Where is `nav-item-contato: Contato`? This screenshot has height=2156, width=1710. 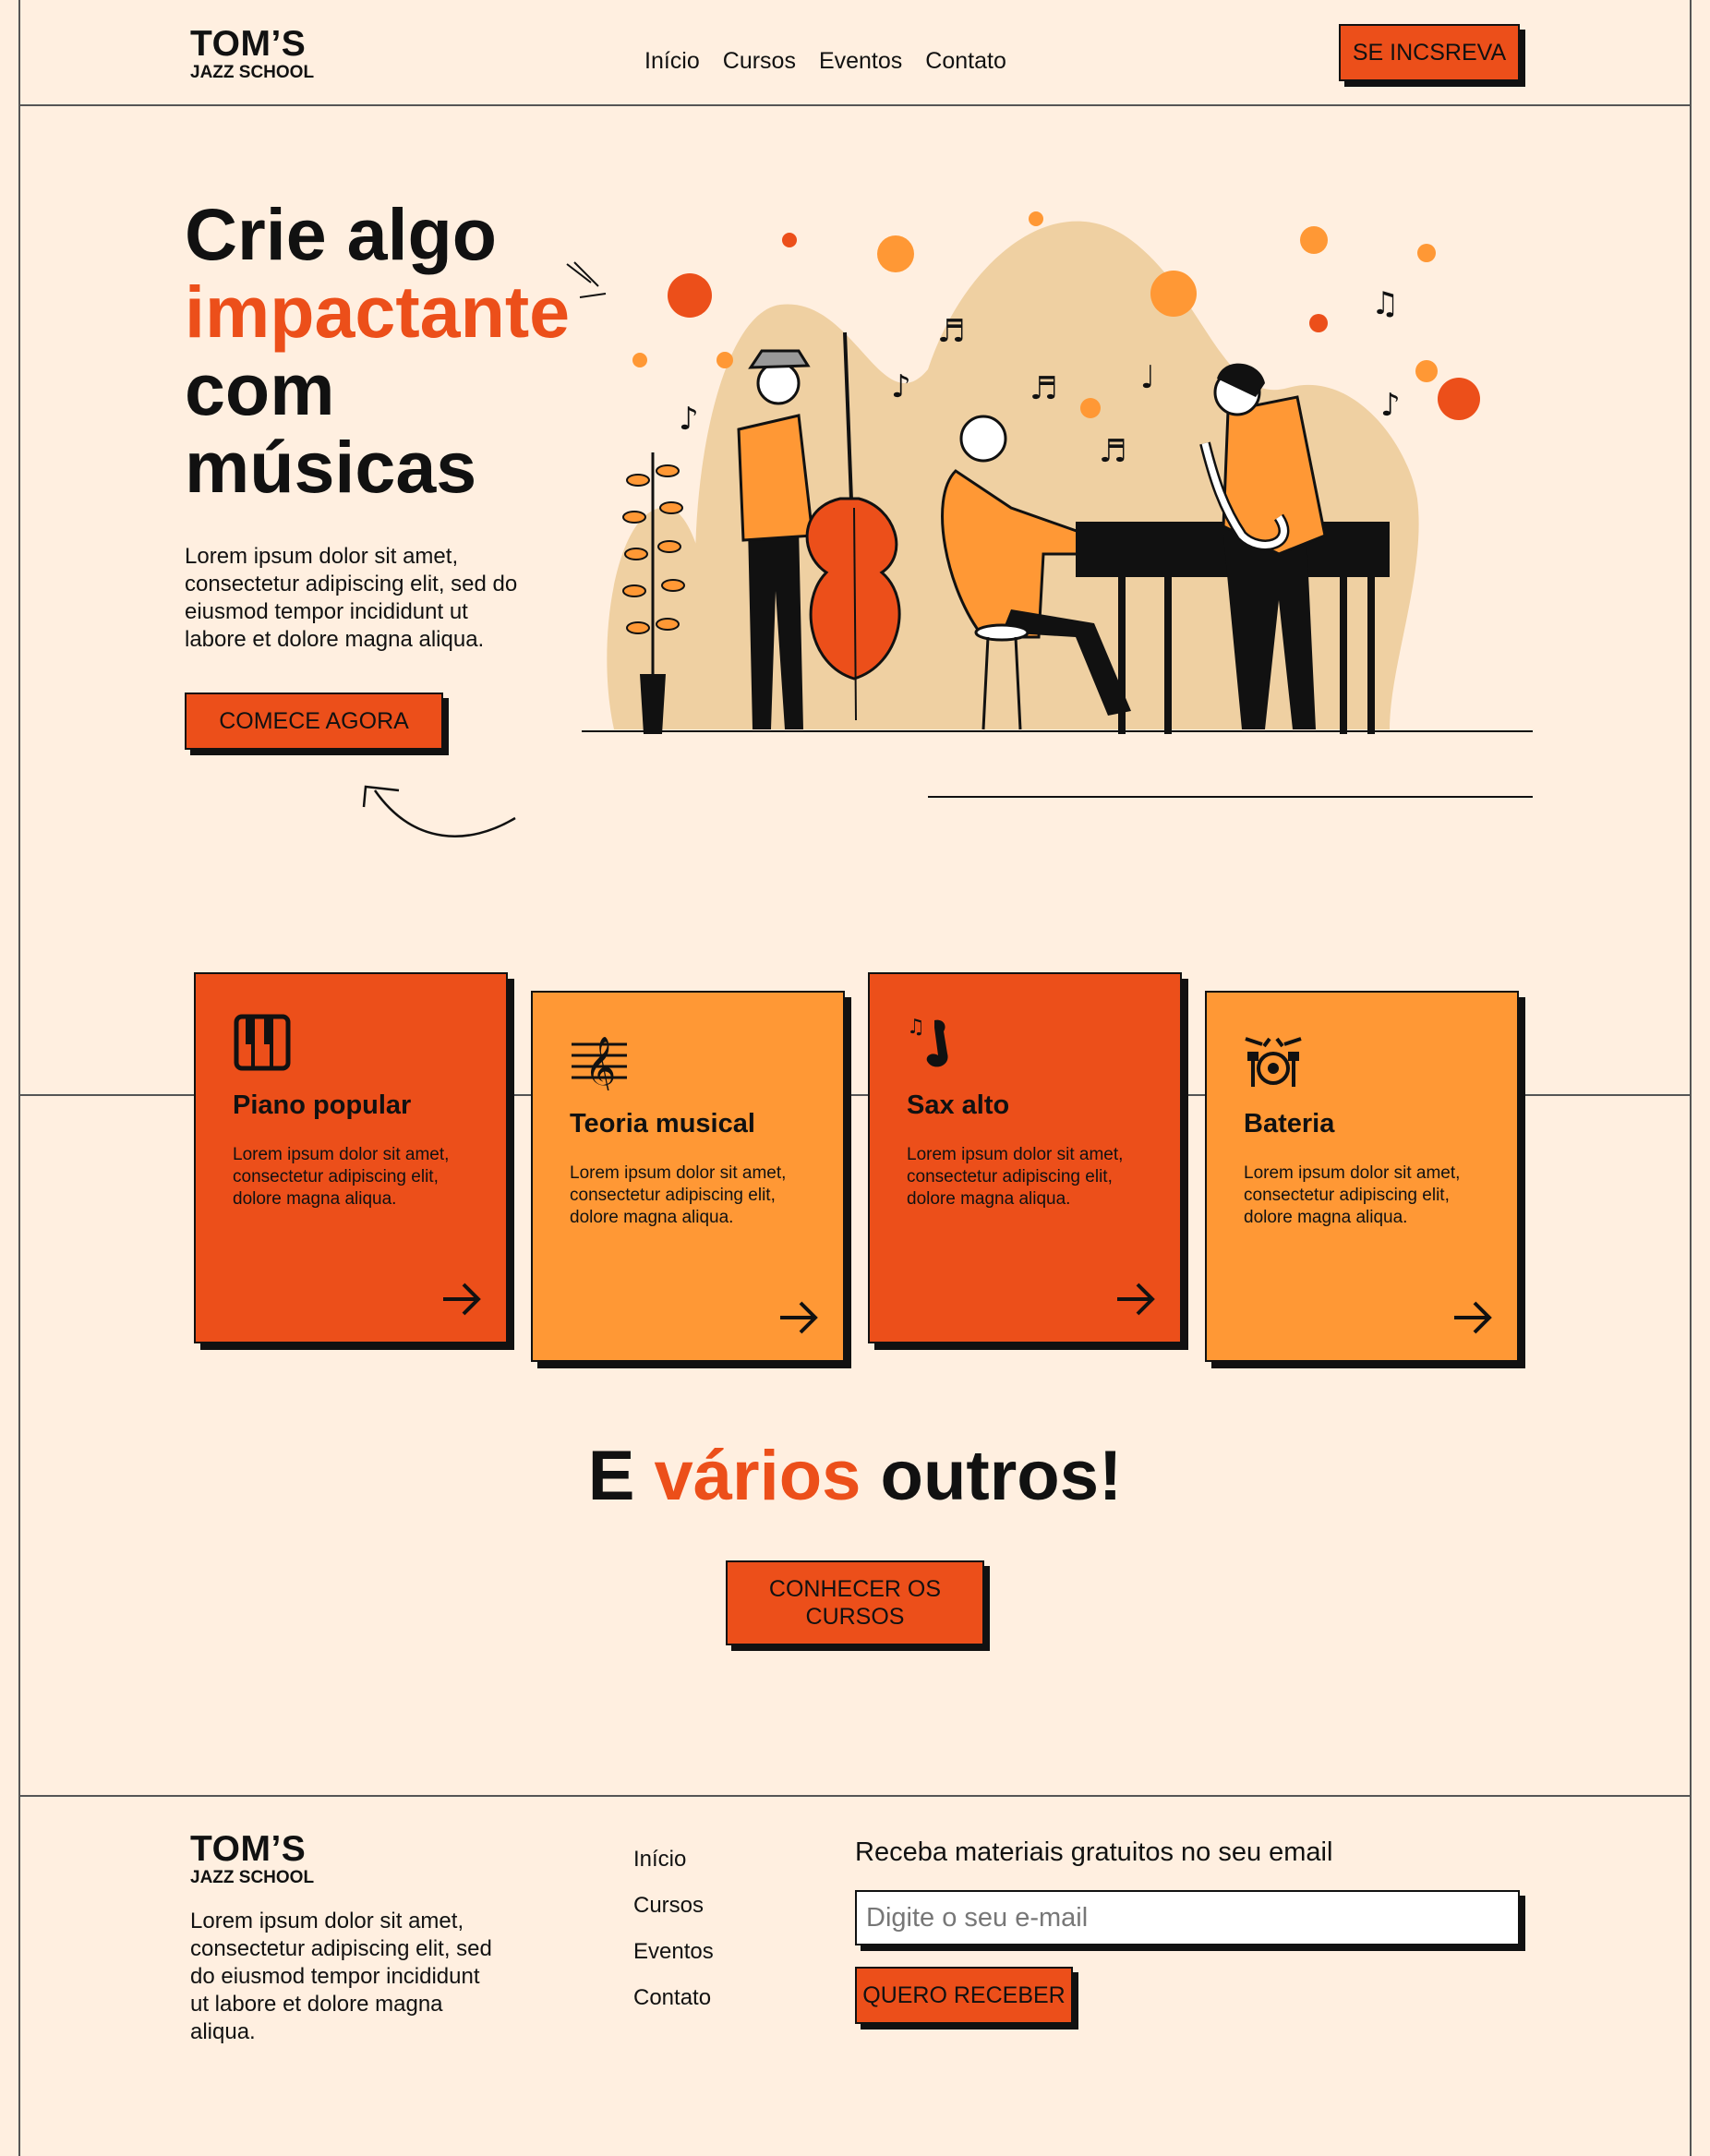
nav-item-contato: Contato is located at coordinates (965, 61).